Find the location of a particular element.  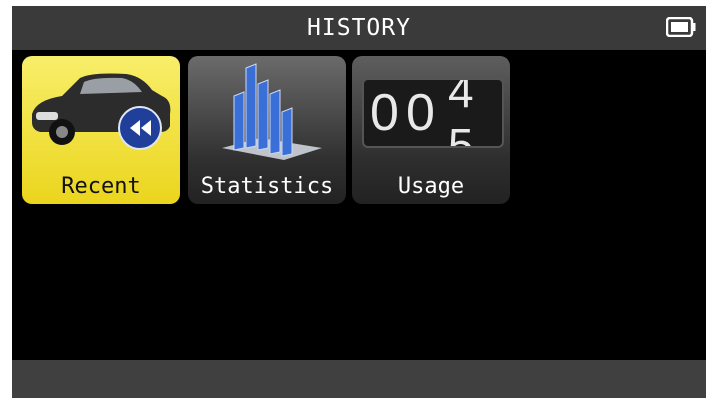

battery-full-icon is located at coordinates (681, 27).